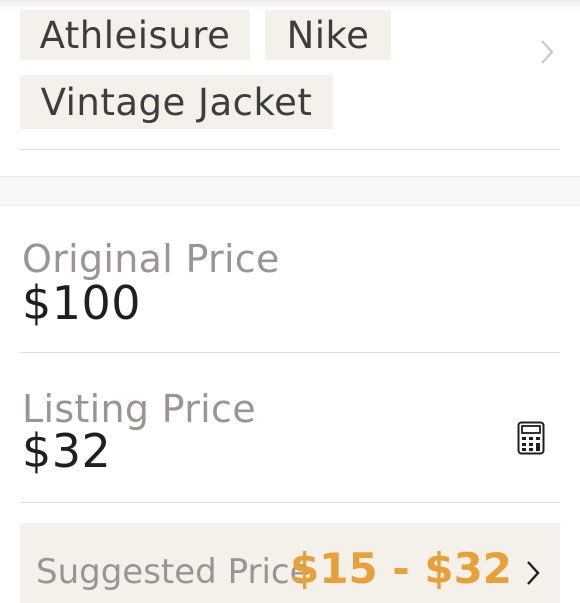 The width and height of the screenshot is (580, 603). What do you see at coordinates (401, 568) in the screenshot?
I see `suggested-price-range: $15 - $32` at bounding box center [401, 568].